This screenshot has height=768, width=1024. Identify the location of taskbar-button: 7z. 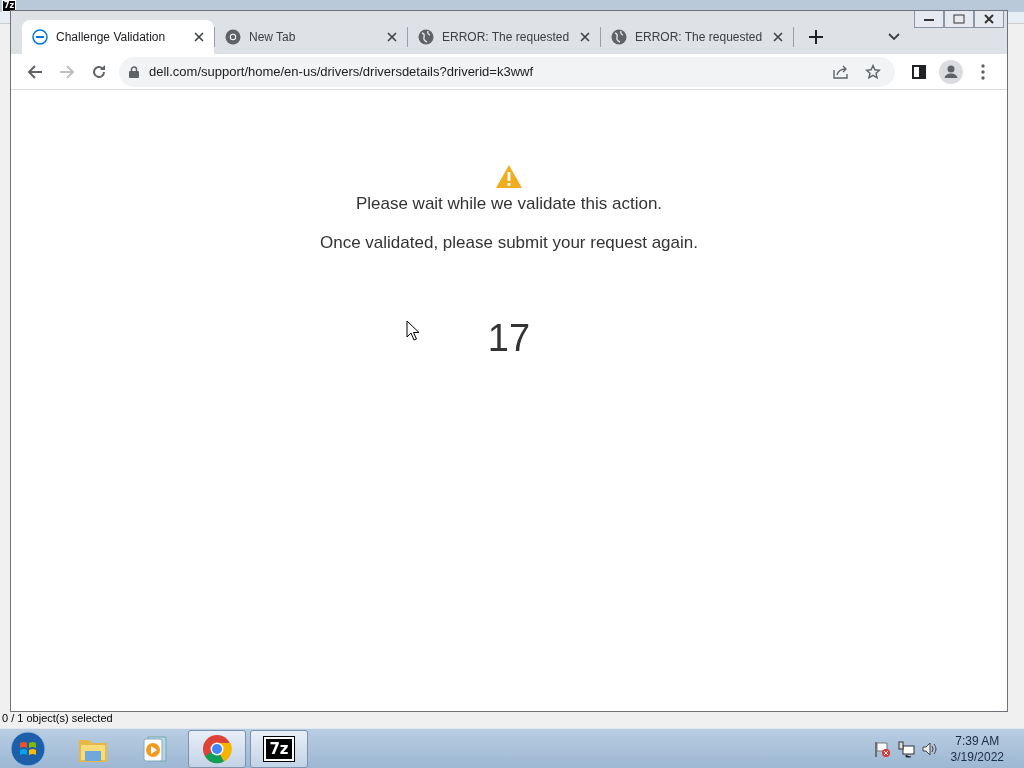
(279, 748).